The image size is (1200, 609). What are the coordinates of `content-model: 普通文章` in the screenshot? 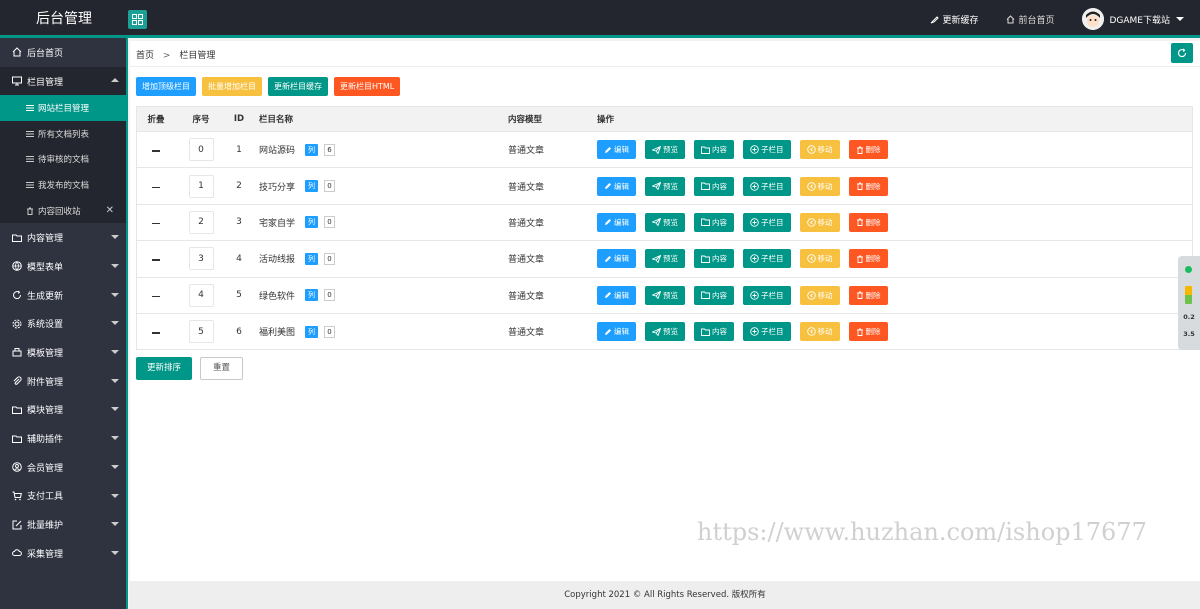 It's located at (526, 260).